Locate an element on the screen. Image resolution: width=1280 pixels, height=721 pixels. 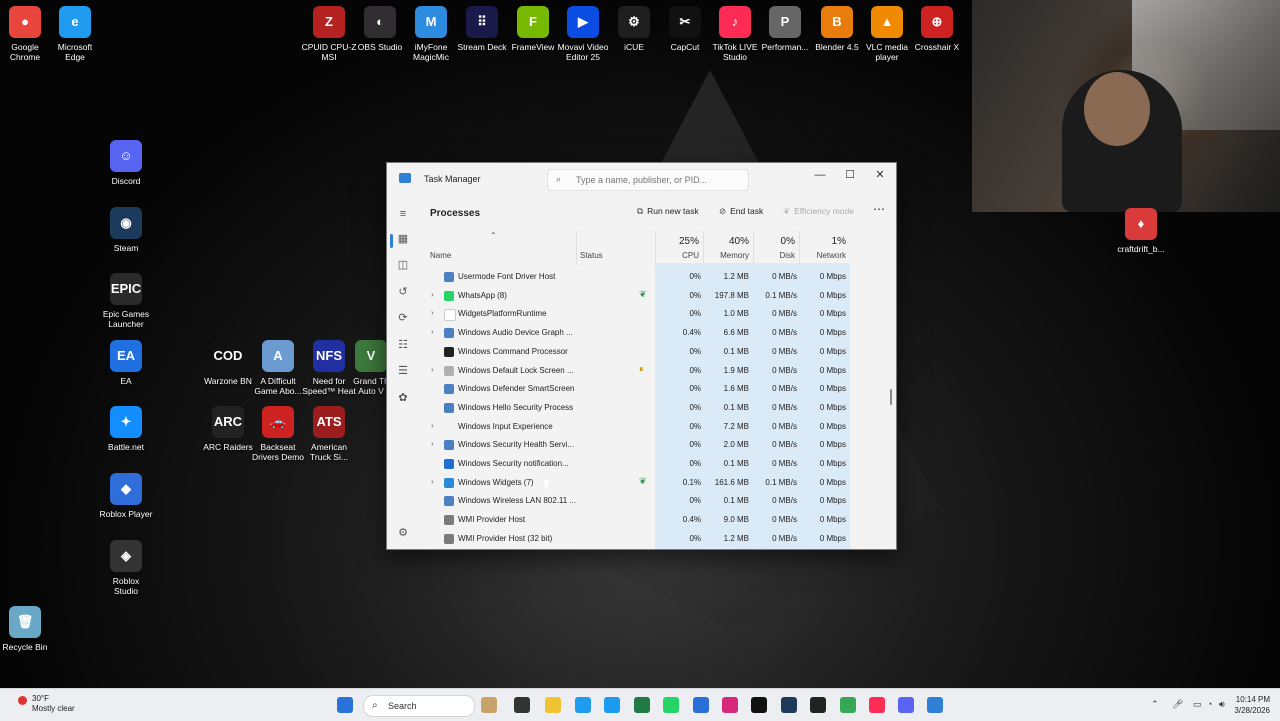
file-explorer-icon is located at coordinates (553, 705).